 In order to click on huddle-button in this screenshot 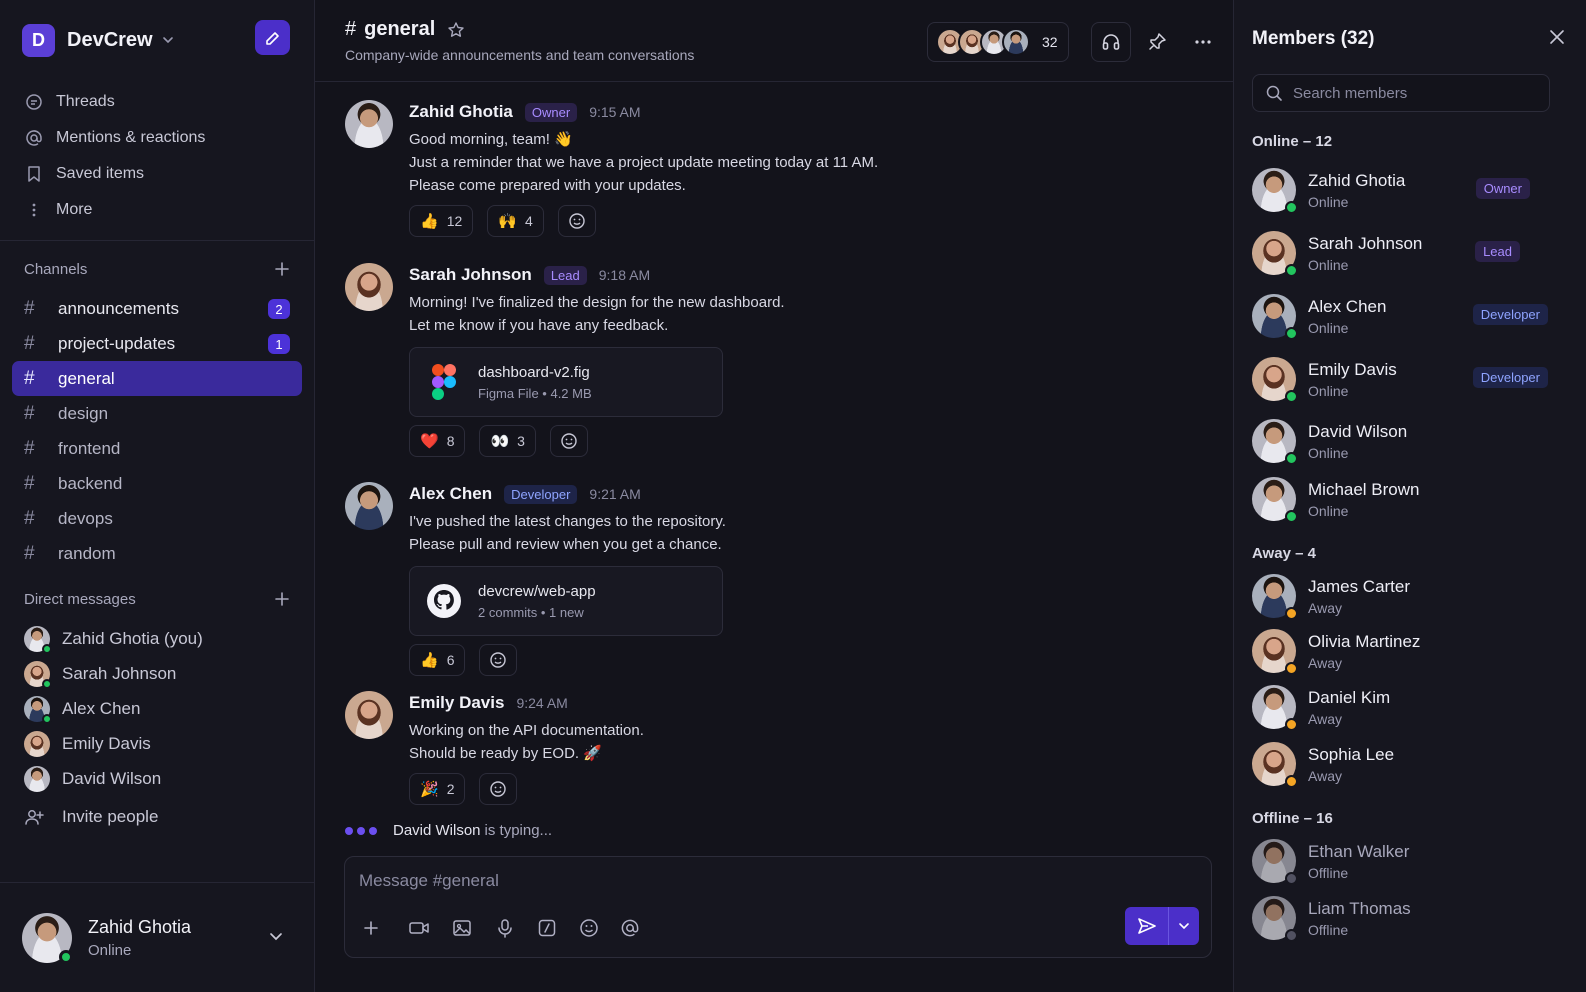, I will do `click(1111, 42)`.